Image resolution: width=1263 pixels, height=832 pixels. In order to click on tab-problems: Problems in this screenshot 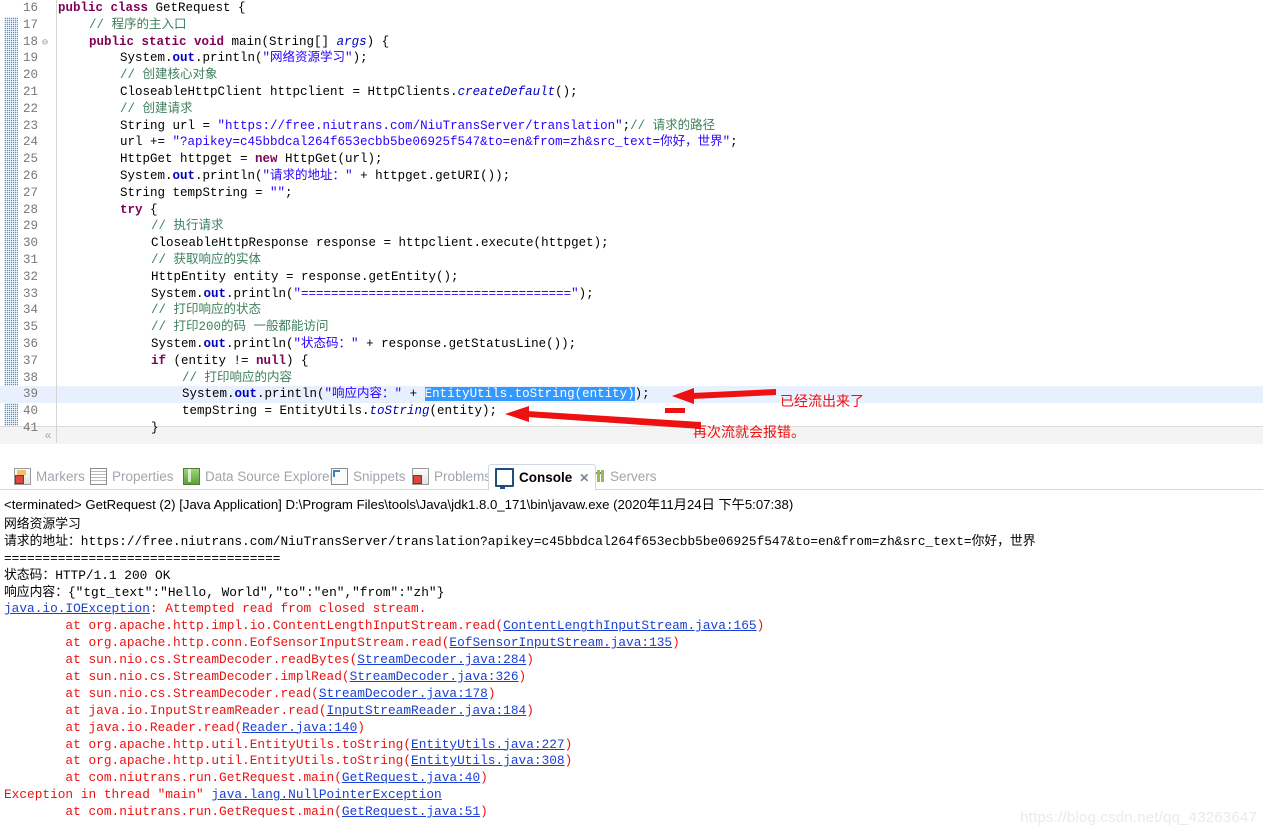, I will do `click(451, 476)`.